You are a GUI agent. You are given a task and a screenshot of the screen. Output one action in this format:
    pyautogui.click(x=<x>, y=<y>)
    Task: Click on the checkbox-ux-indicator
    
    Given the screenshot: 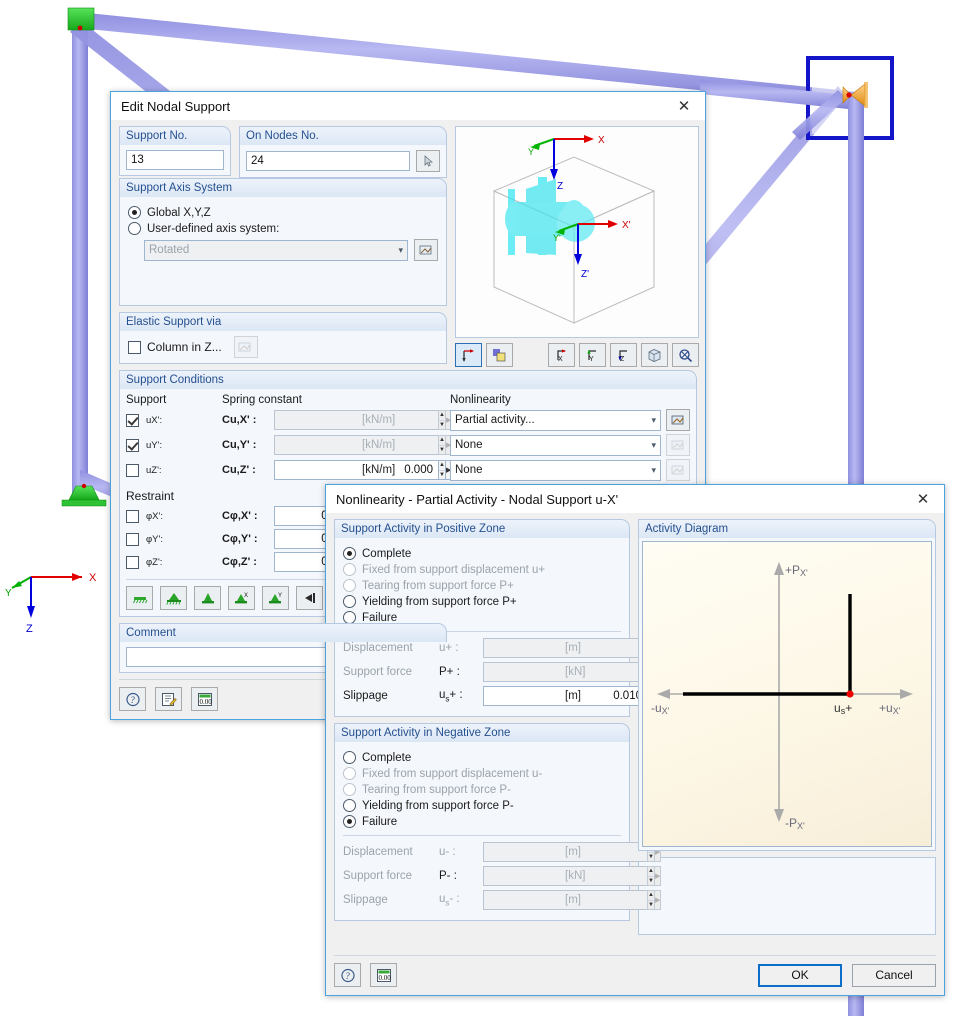 What is the action you would take?
    pyautogui.click(x=132, y=420)
    